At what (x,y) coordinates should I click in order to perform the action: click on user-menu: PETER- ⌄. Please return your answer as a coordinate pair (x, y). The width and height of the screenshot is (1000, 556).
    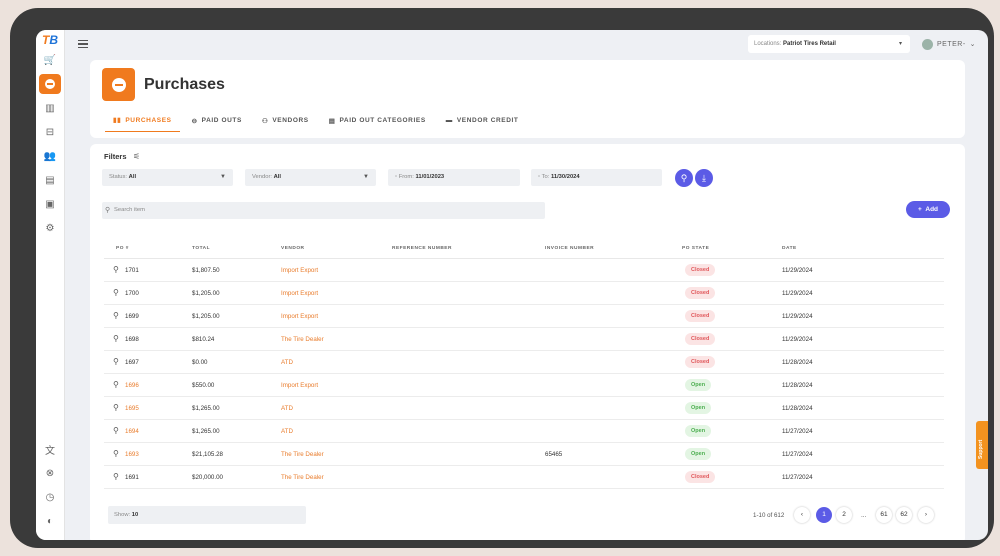
    Looking at the image, I should click on (949, 44).